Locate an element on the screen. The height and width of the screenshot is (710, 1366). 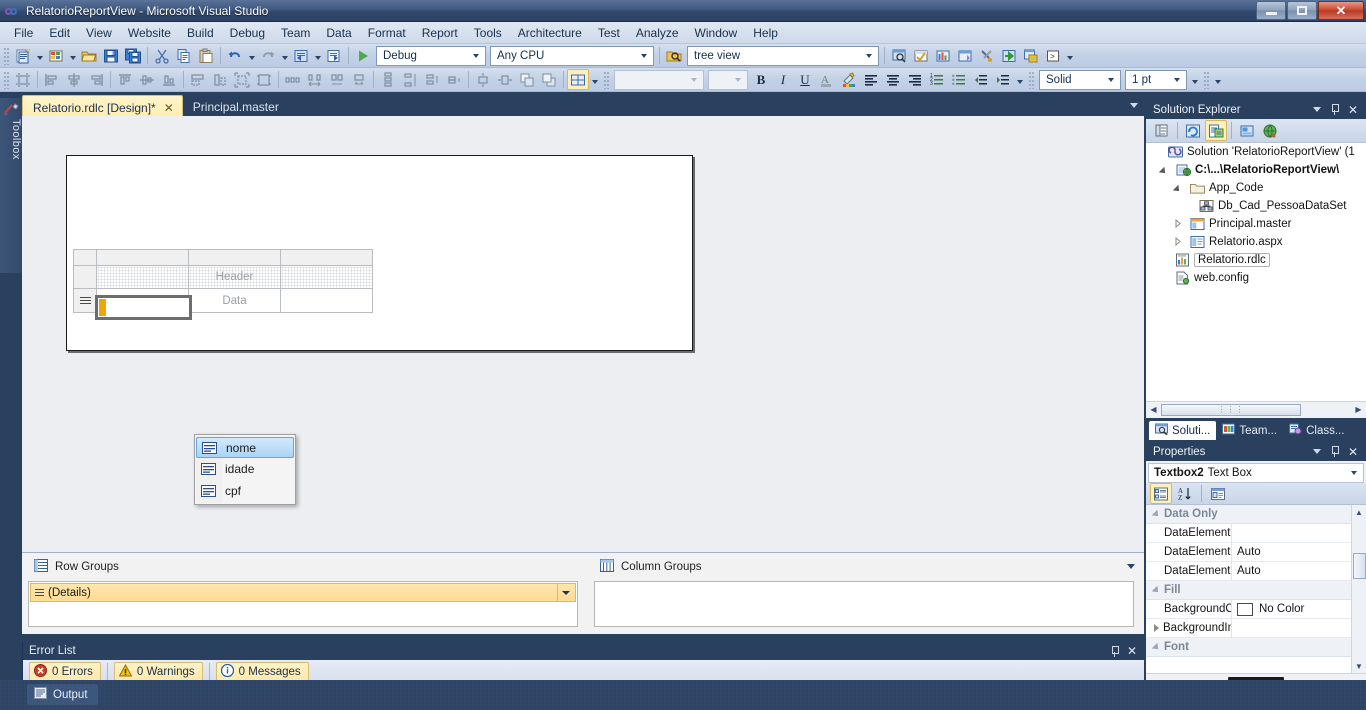
redo-icon is located at coordinates (268, 55).